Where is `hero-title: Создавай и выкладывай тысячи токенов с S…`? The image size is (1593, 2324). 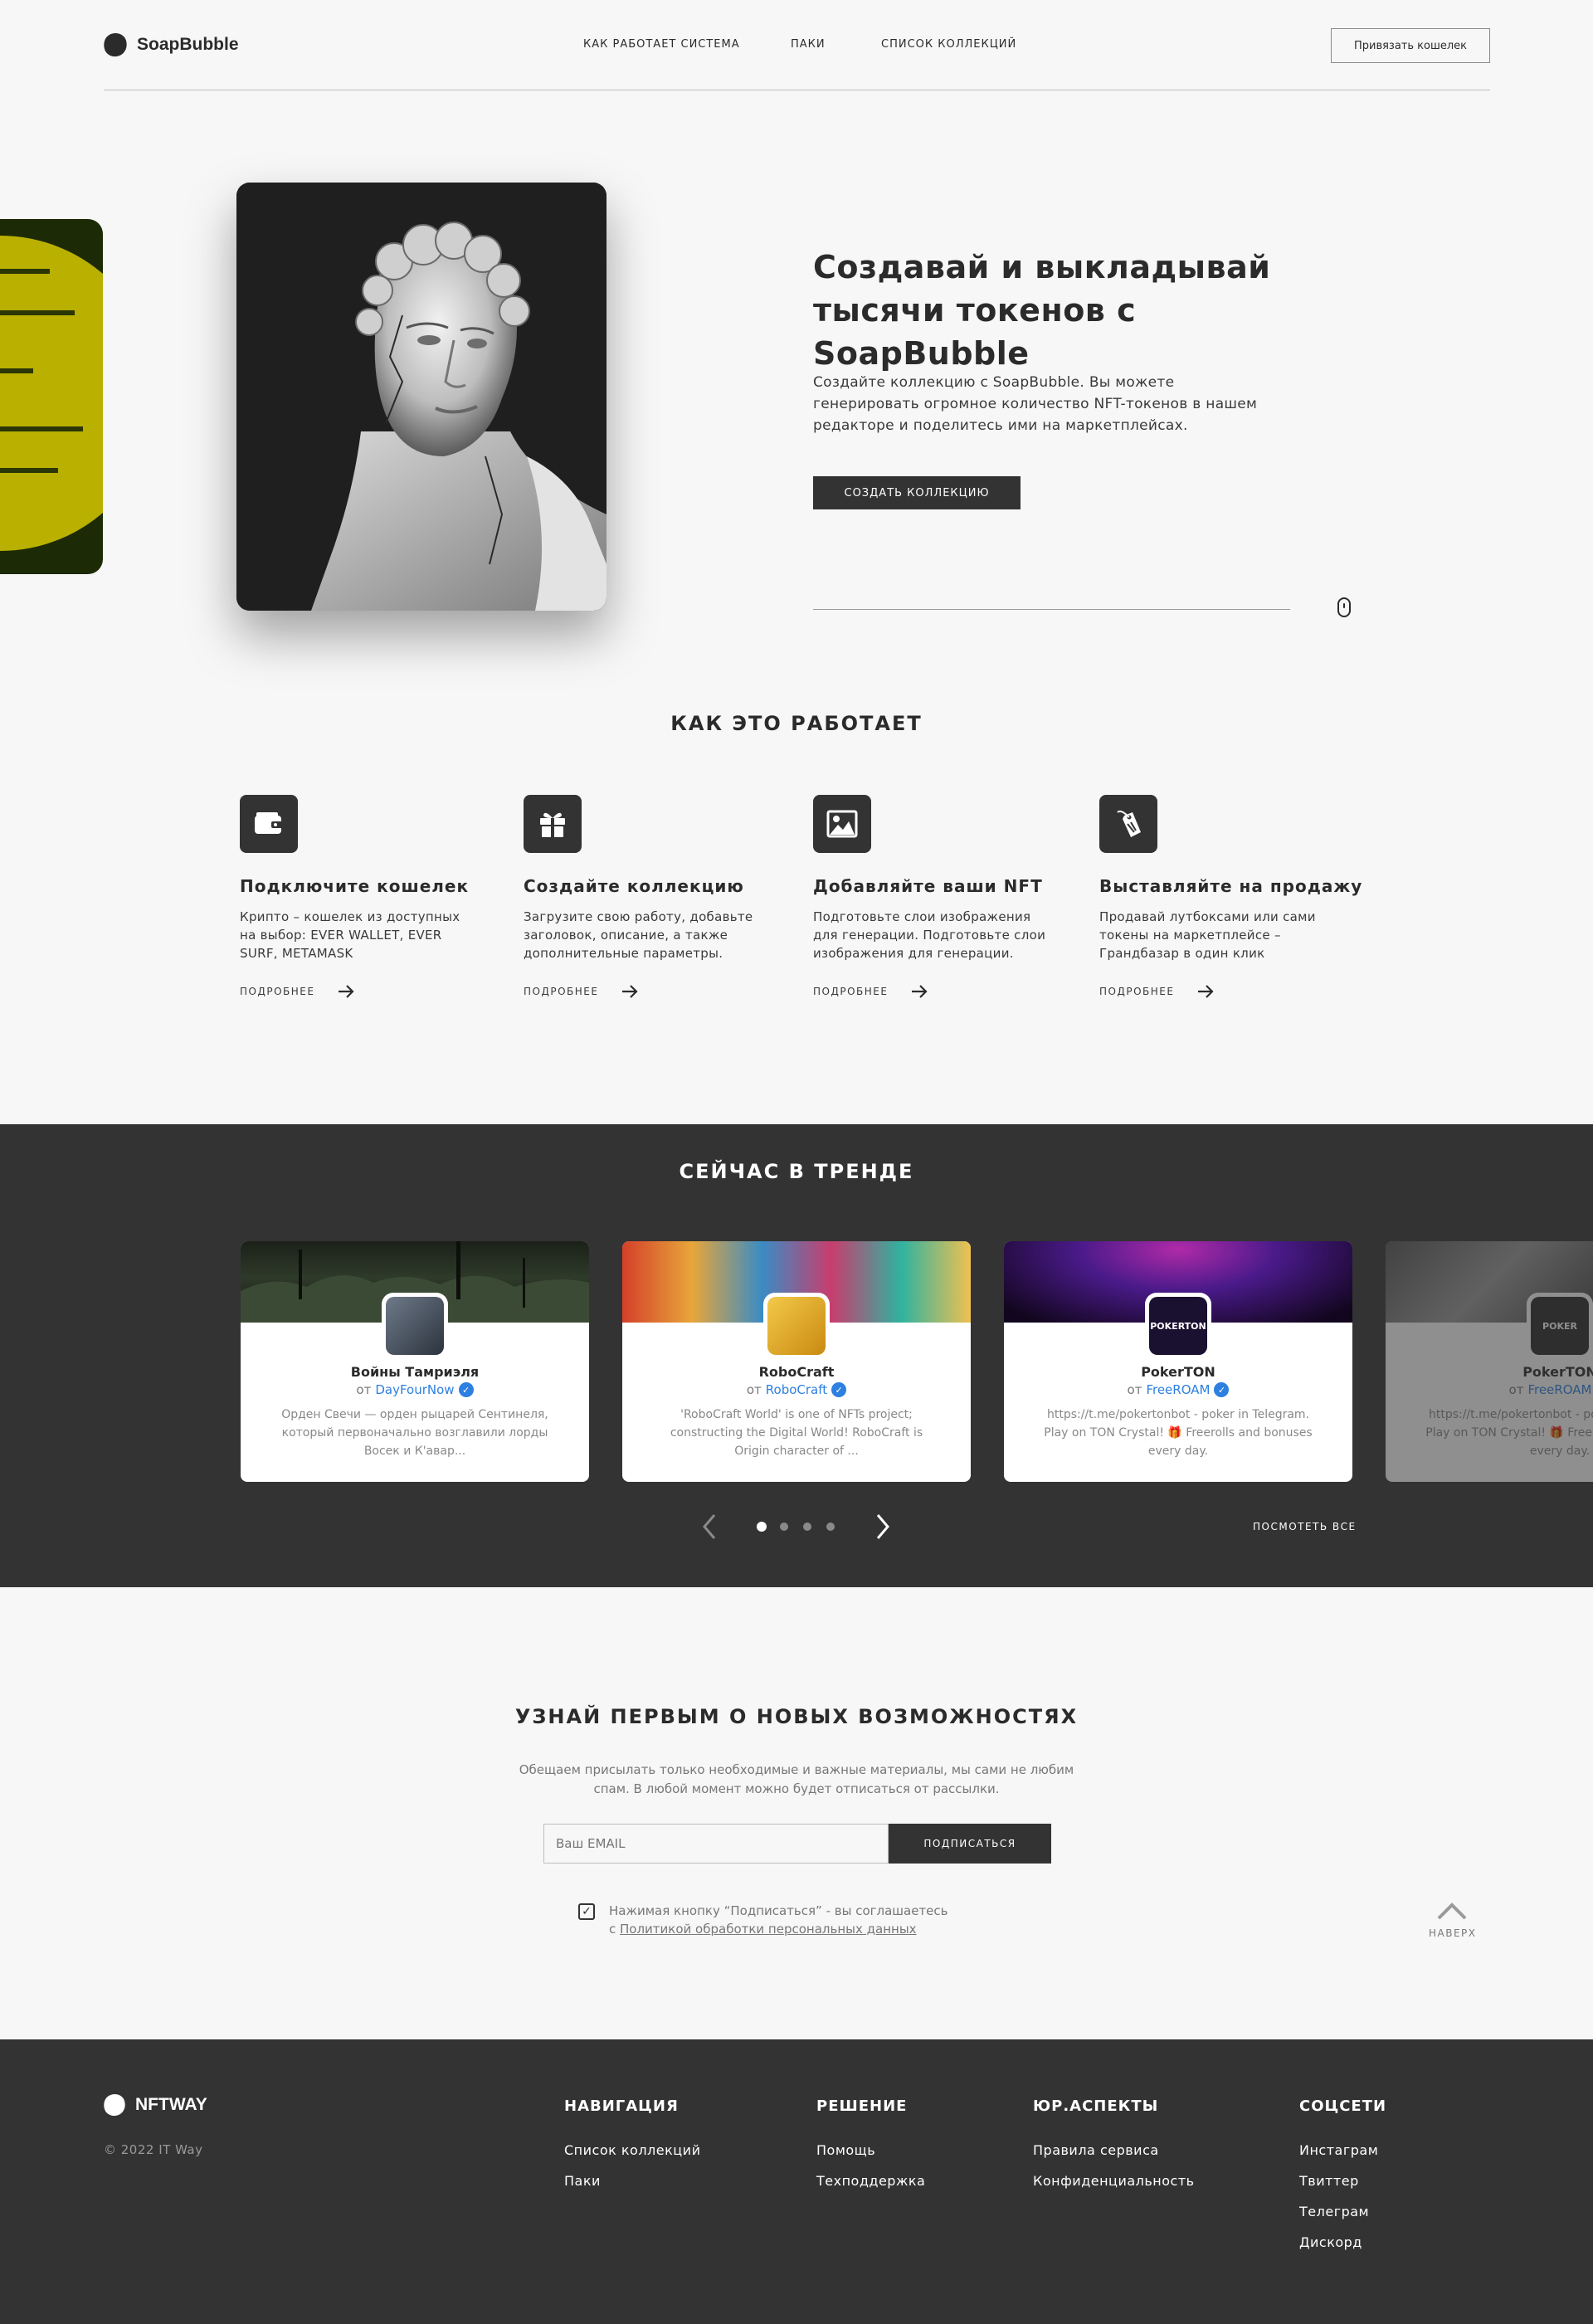
hero-title: Создавай и выкладывай тысячи токенов с S… is located at coordinates (1042, 310).